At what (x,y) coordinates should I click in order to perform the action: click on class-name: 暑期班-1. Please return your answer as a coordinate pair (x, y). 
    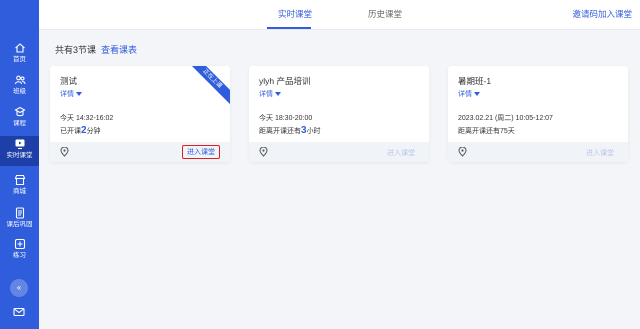
    Looking at the image, I should click on (475, 81).